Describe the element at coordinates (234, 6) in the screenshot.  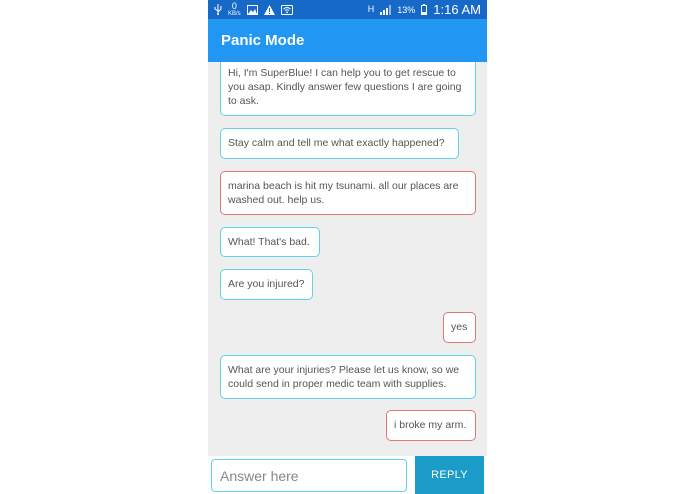
I see `data-speed-value: 0` at that location.